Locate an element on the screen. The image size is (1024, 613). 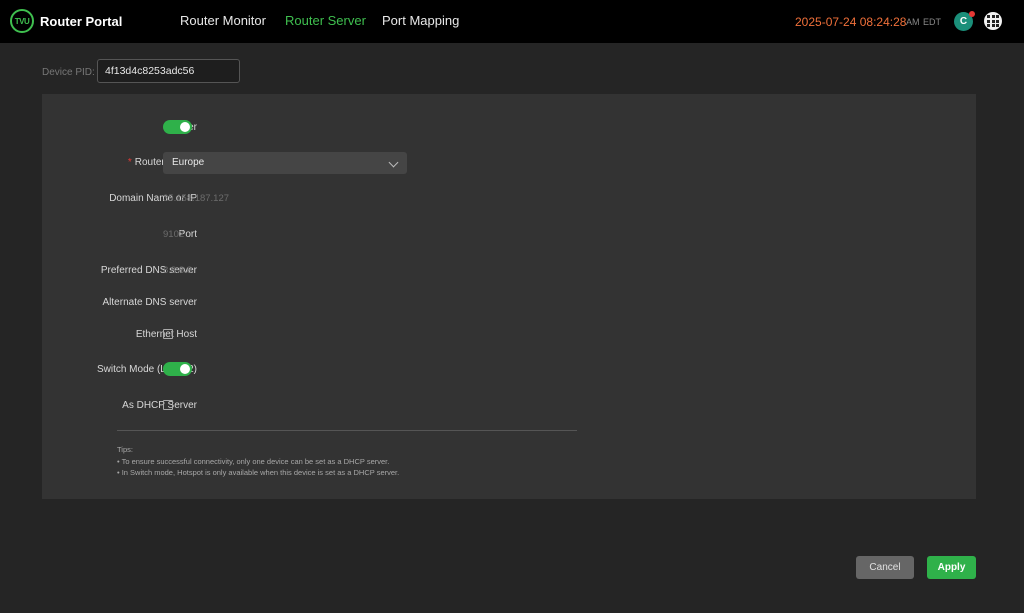
alternate-dns-label: Alternate DNS server is located at coordinates (149, 302).